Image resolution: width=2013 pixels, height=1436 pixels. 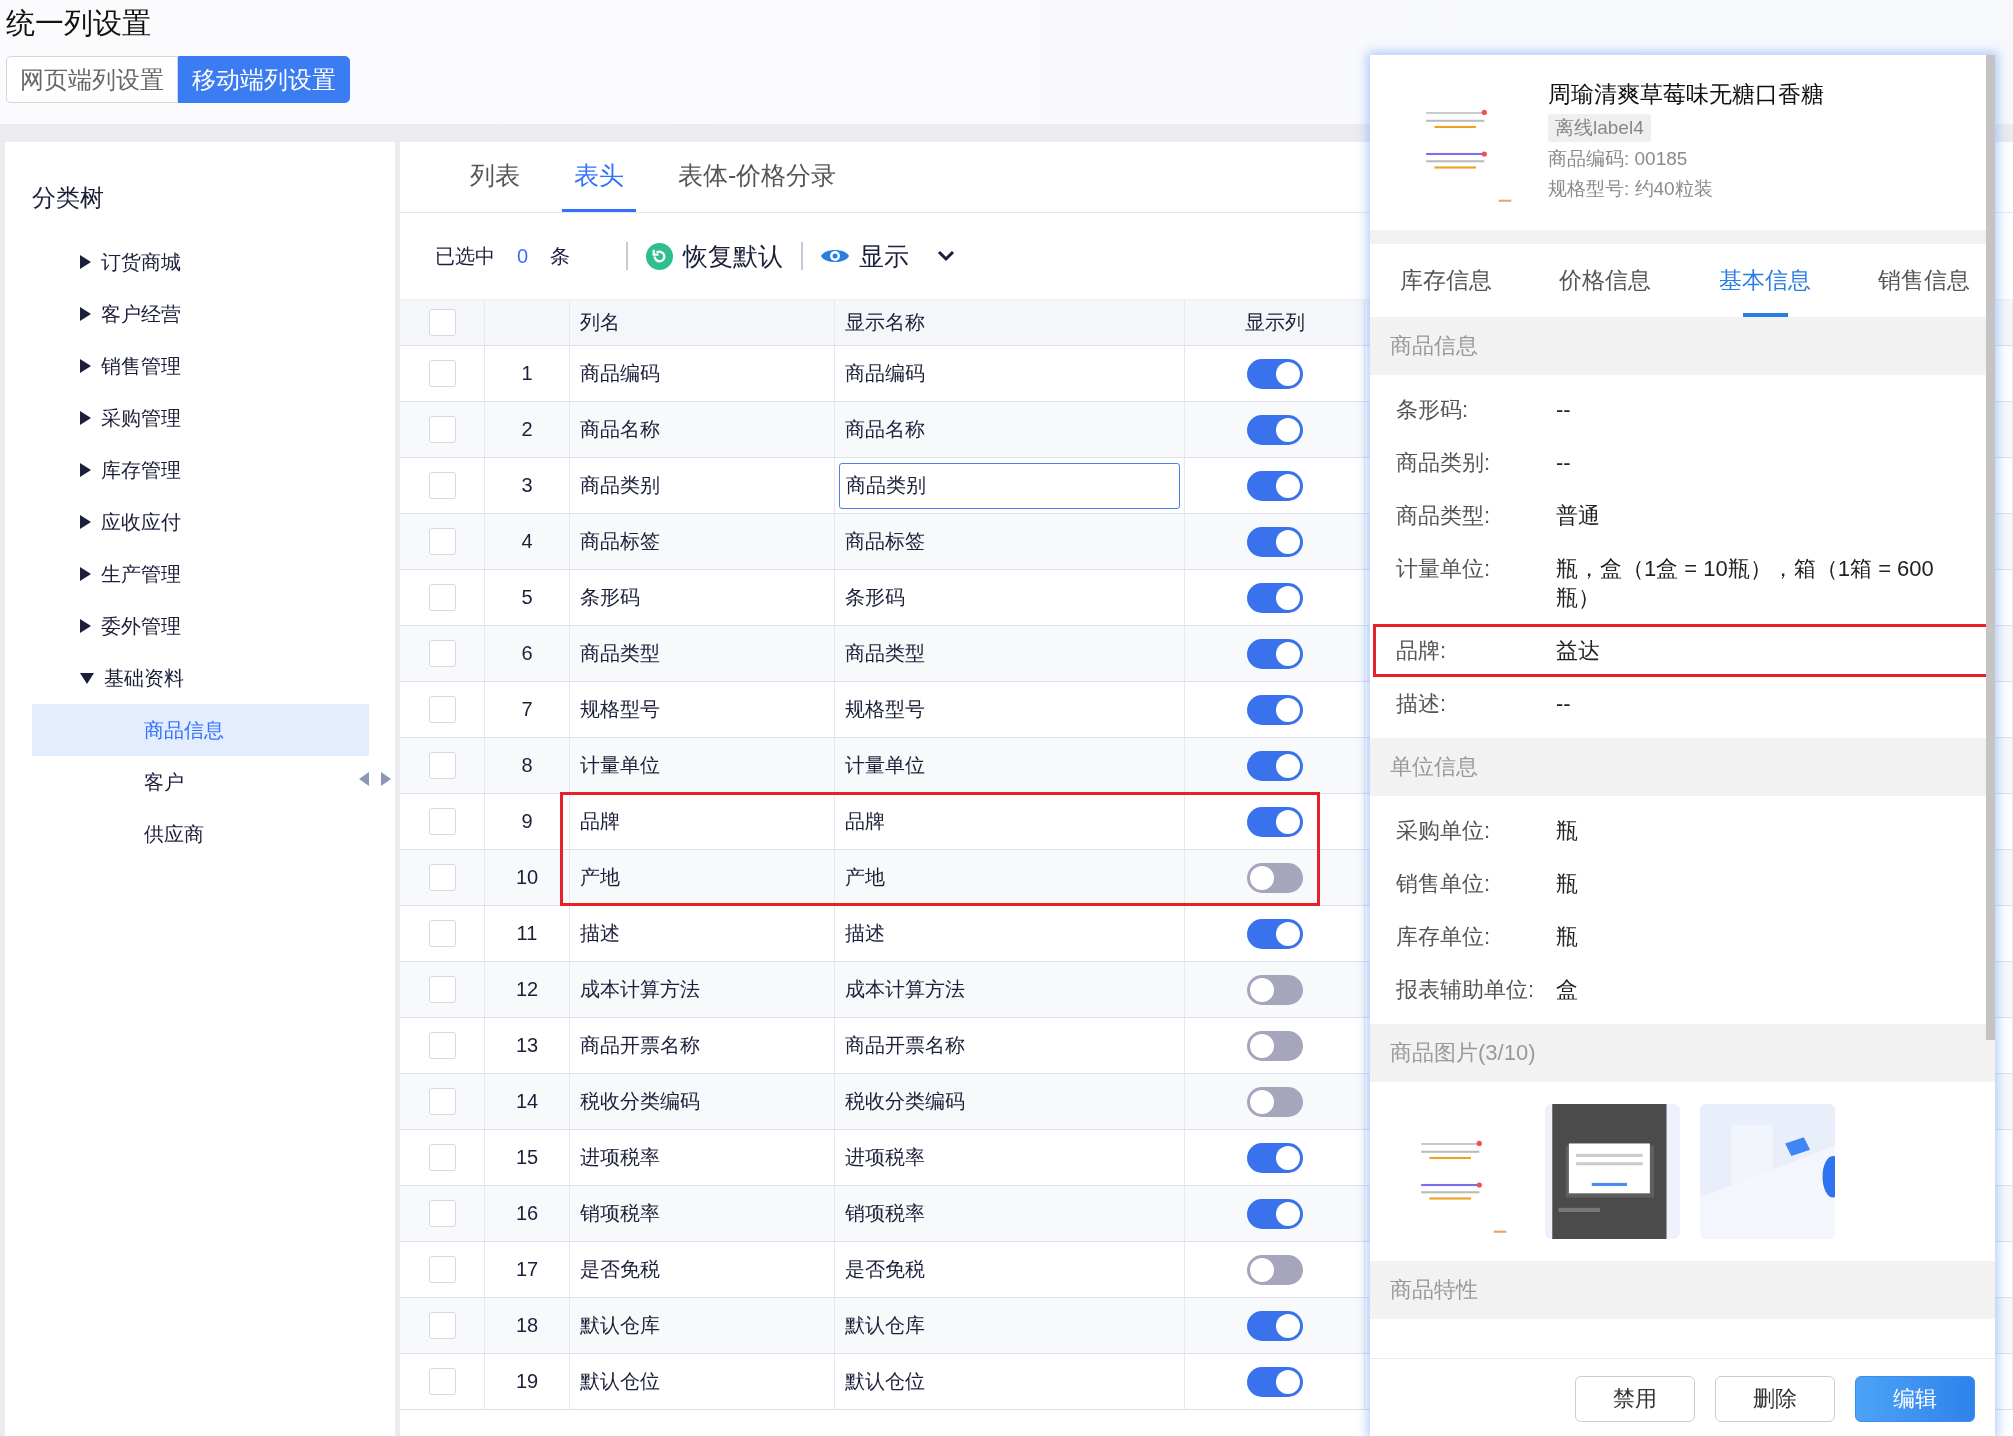 I want to click on display-name-field: 商品类别, so click(x=1009, y=485).